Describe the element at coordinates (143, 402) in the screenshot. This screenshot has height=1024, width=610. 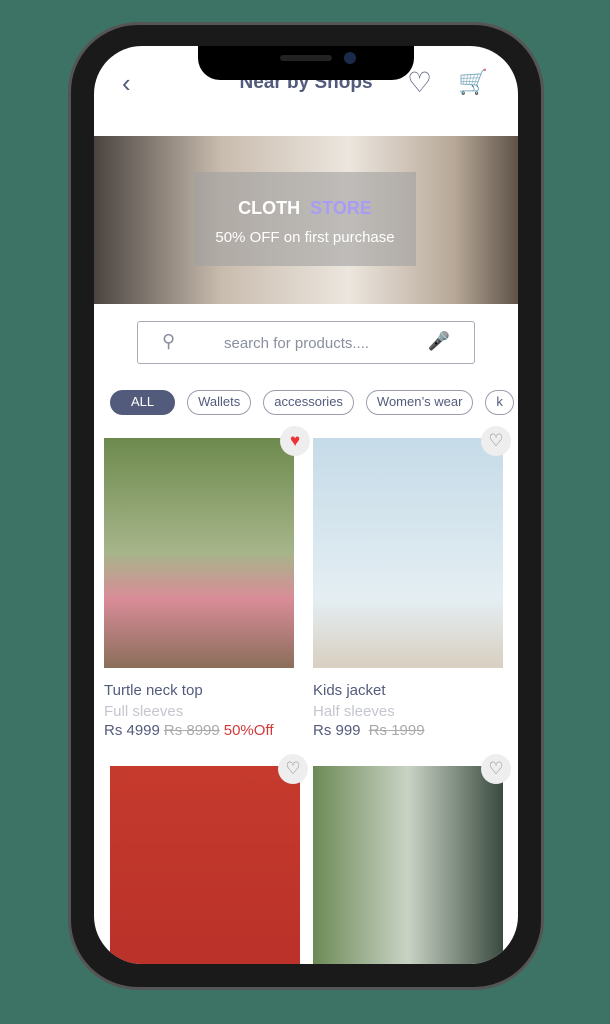
I see `chip-all: ALL` at that location.